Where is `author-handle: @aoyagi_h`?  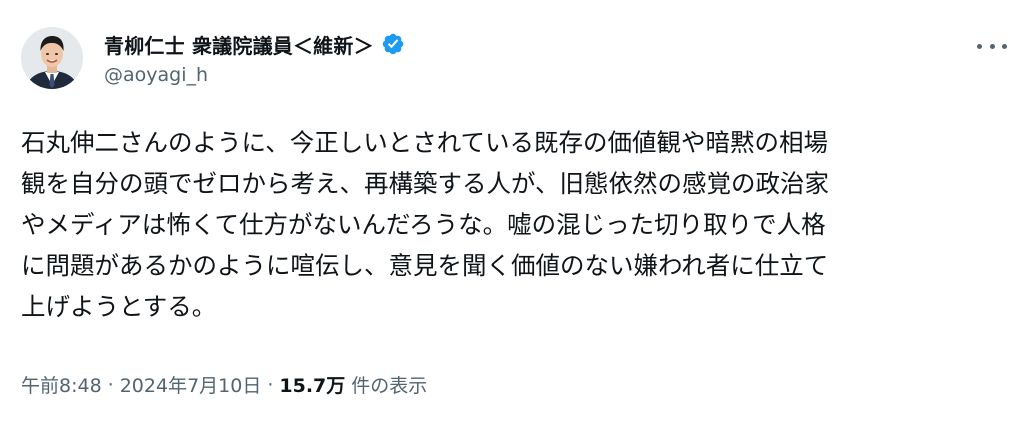
author-handle: @aoyagi_h is located at coordinates (156, 75).